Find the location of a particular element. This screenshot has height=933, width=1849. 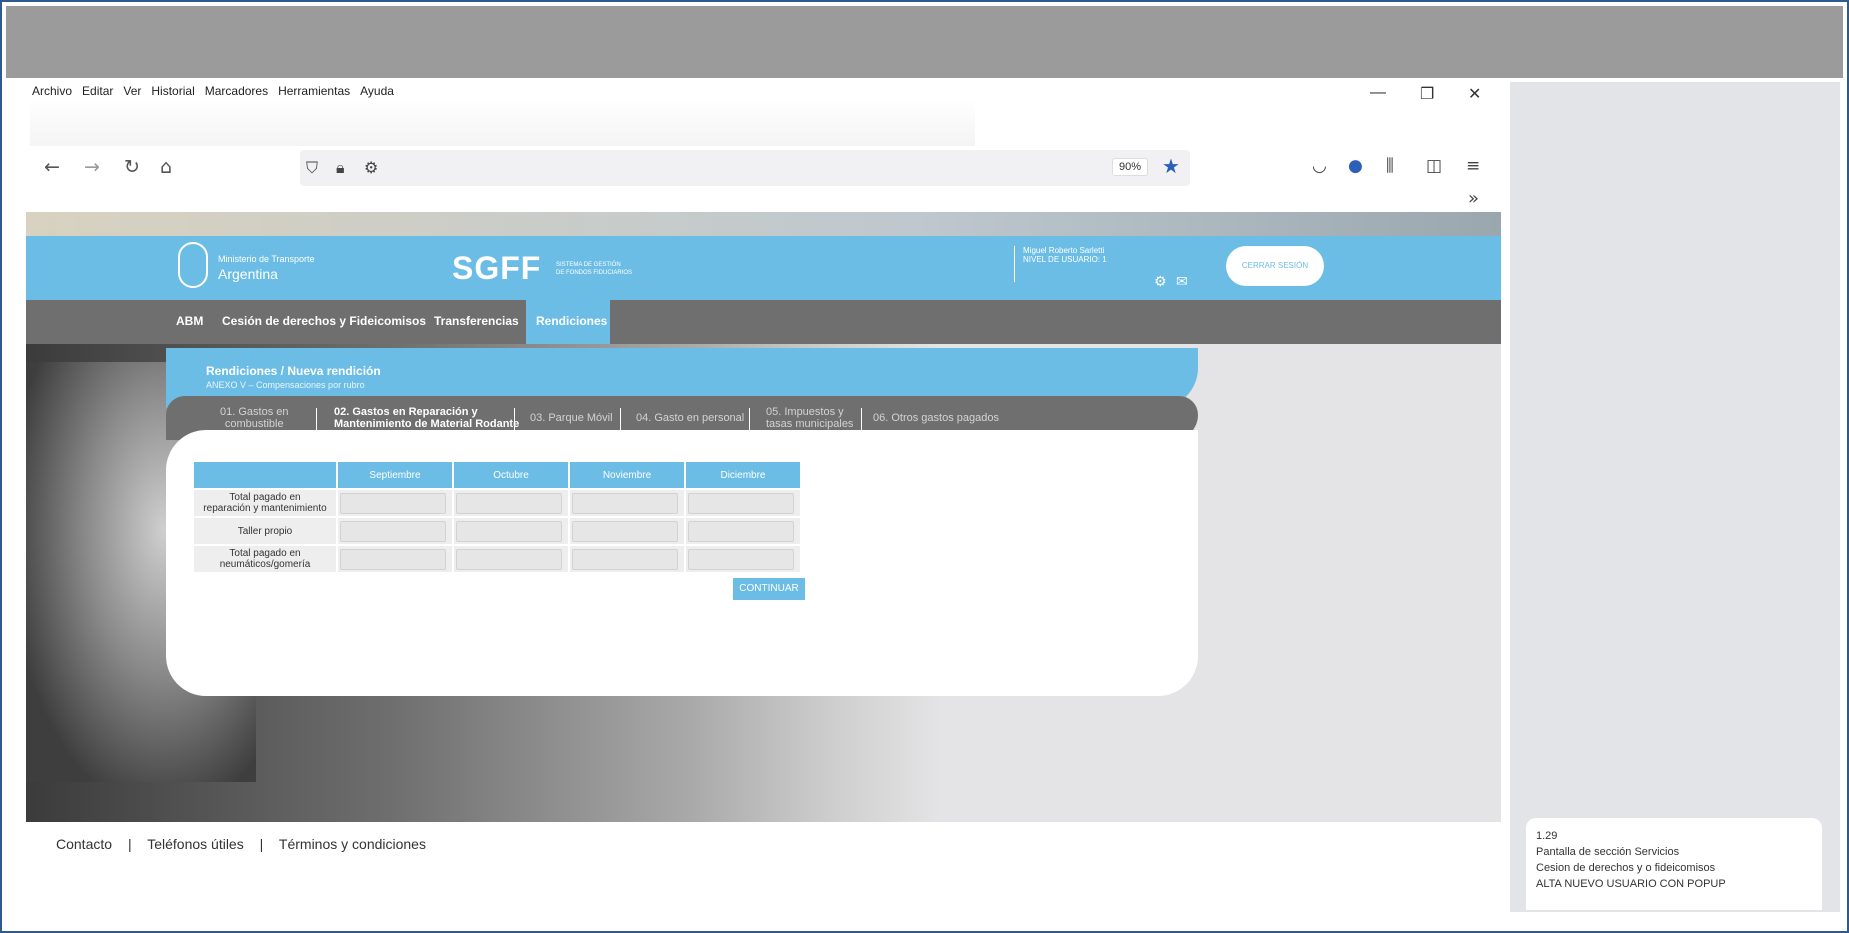

top-gray-bar is located at coordinates (924, 42).